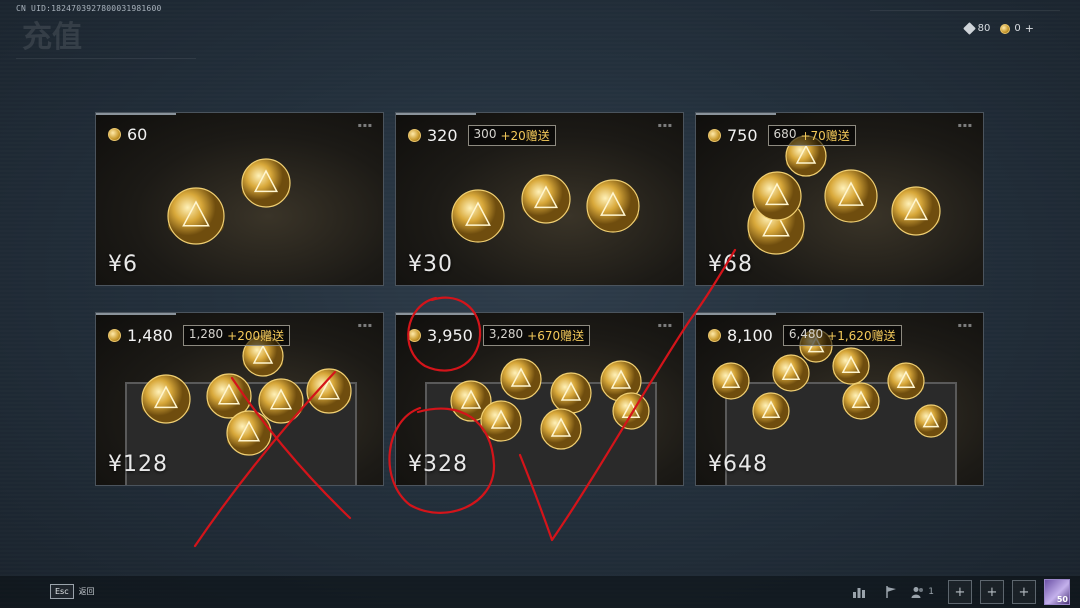 Image resolution: width=1080 pixels, height=608 pixels. What do you see at coordinates (1024, 592) in the screenshot?
I see `party-slot-3: +` at bounding box center [1024, 592].